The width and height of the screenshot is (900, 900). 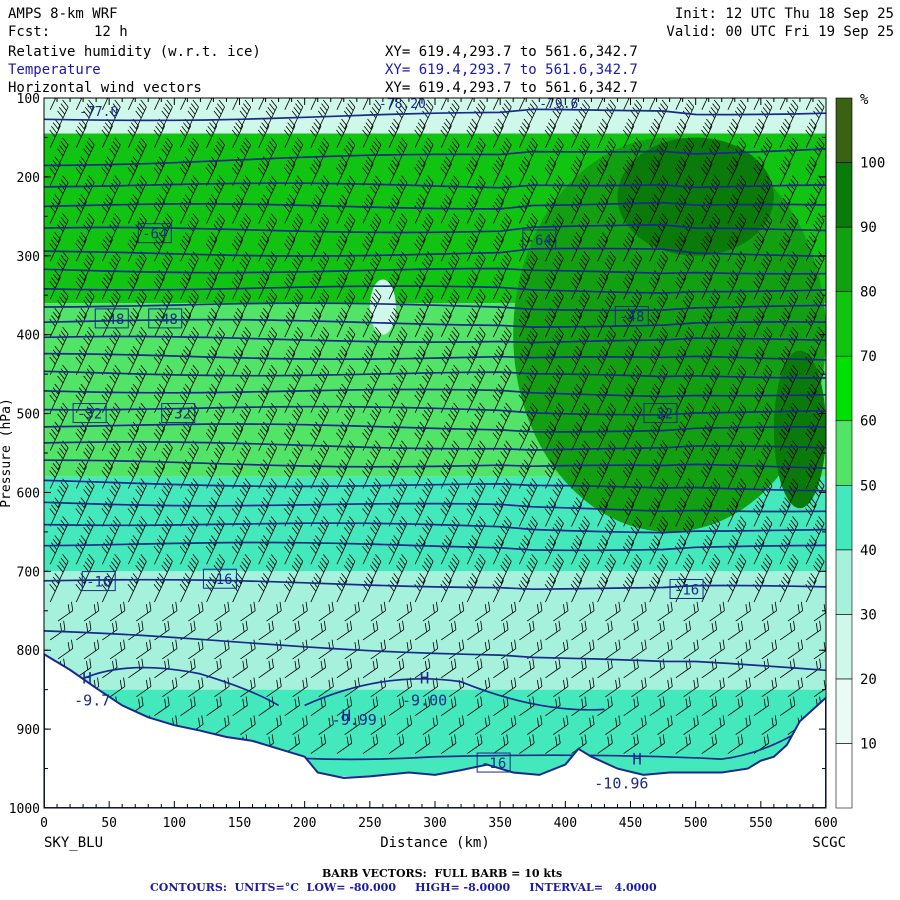 I want to click on x-tick-label-450: 450, so click(x=630, y=823).